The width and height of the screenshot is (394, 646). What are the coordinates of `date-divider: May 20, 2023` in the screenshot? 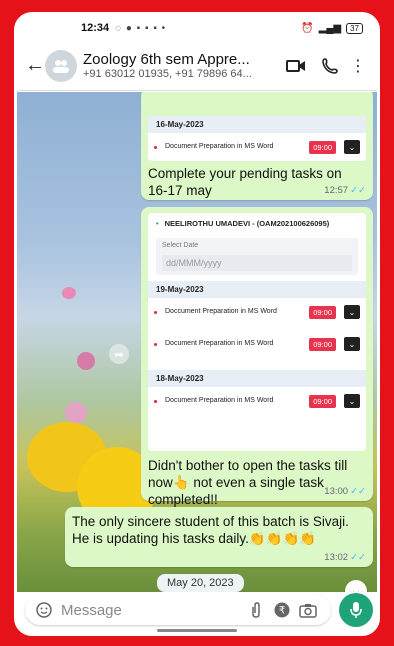 It's located at (200, 583).